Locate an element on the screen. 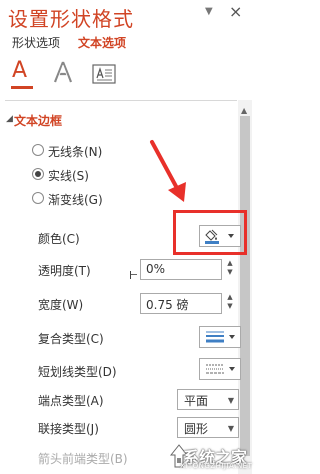 The image size is (320, 474). cap-type-label: 端点类型(A) is located at coordinates (71, 401).